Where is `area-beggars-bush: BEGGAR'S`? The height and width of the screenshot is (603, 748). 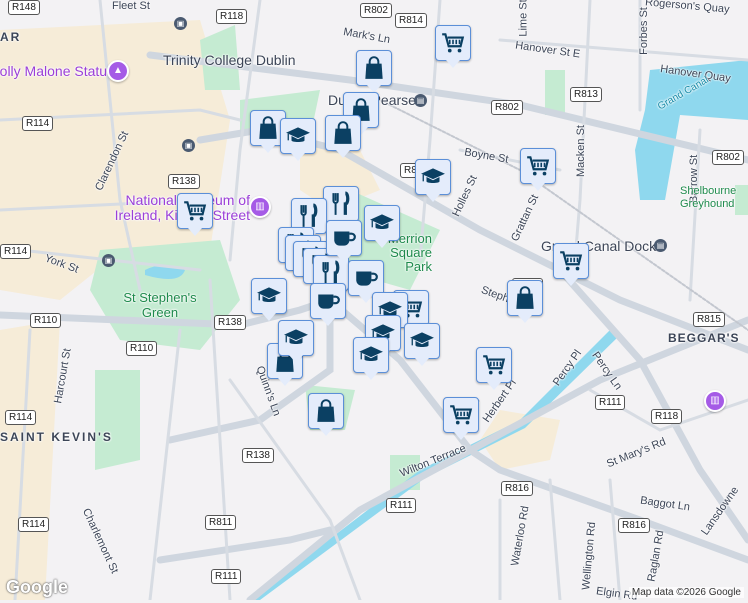
area-beggars-bush: BEGGAR'S is located at coordinates (704, 338).